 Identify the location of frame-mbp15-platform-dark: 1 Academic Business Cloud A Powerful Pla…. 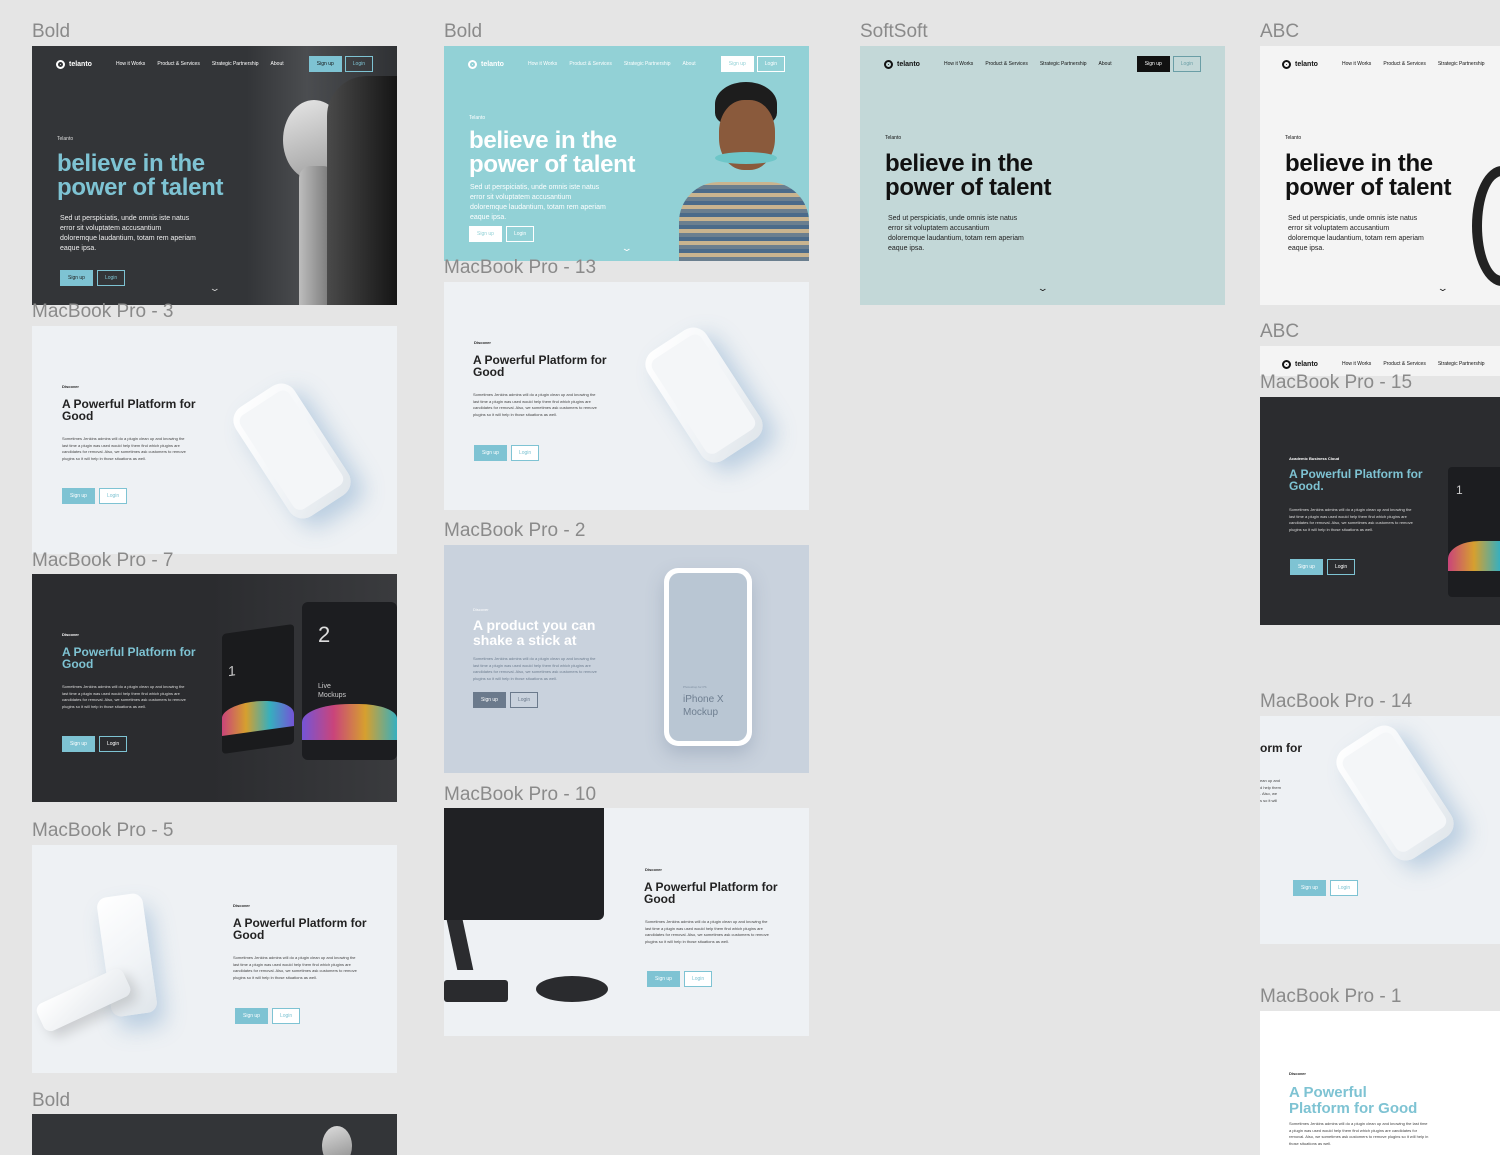
(1380, 511).